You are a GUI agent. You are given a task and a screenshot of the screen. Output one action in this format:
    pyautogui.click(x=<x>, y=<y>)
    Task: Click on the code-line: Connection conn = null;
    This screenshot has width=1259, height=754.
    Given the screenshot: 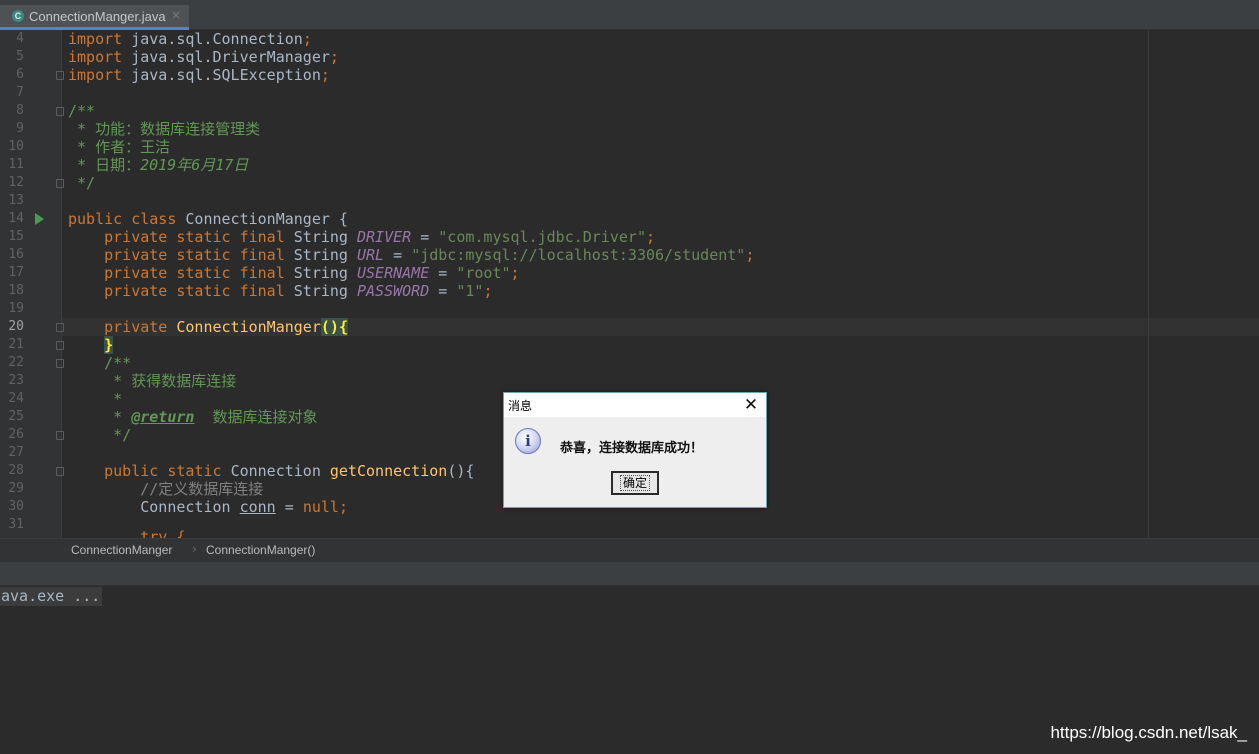 What is the action you would take?
    pyautogui.click(x=208, y=507)
    